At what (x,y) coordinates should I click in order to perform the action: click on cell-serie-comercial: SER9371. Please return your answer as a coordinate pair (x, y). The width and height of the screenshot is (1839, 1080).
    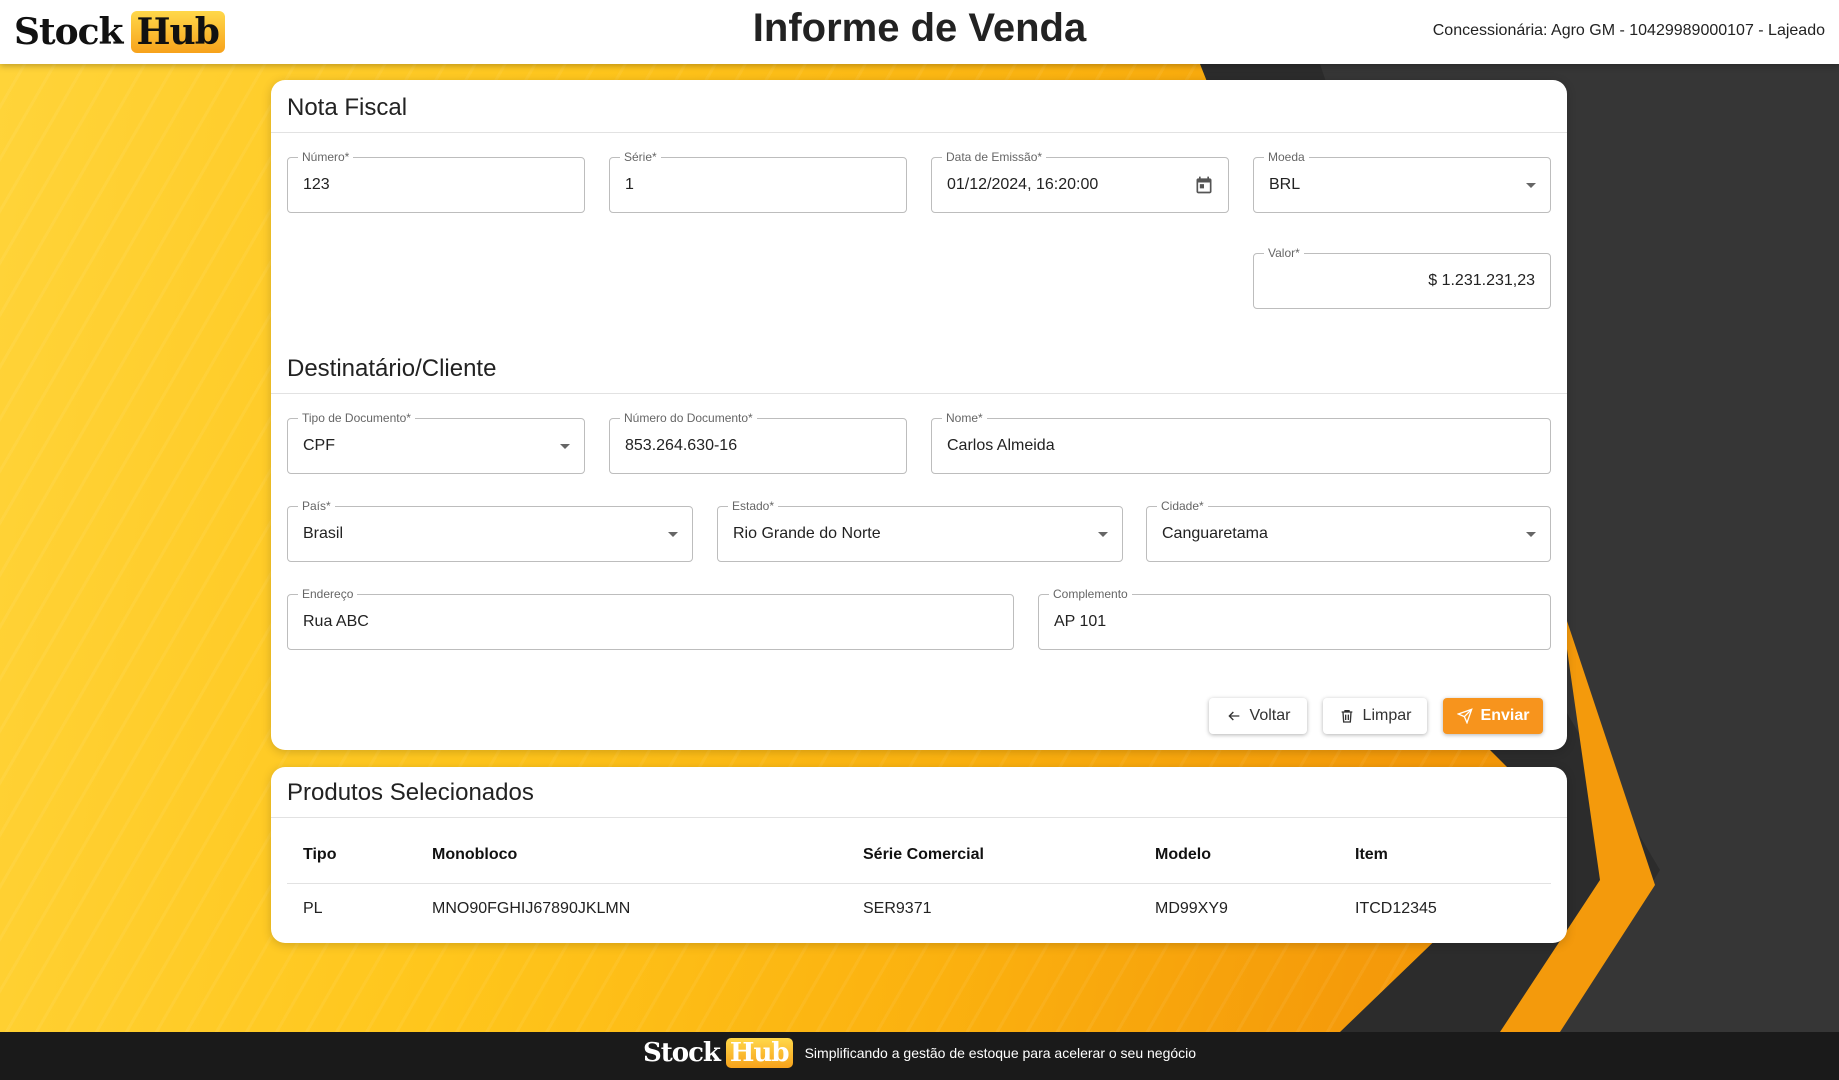
    Looking at the image, I should click on (897, 908).